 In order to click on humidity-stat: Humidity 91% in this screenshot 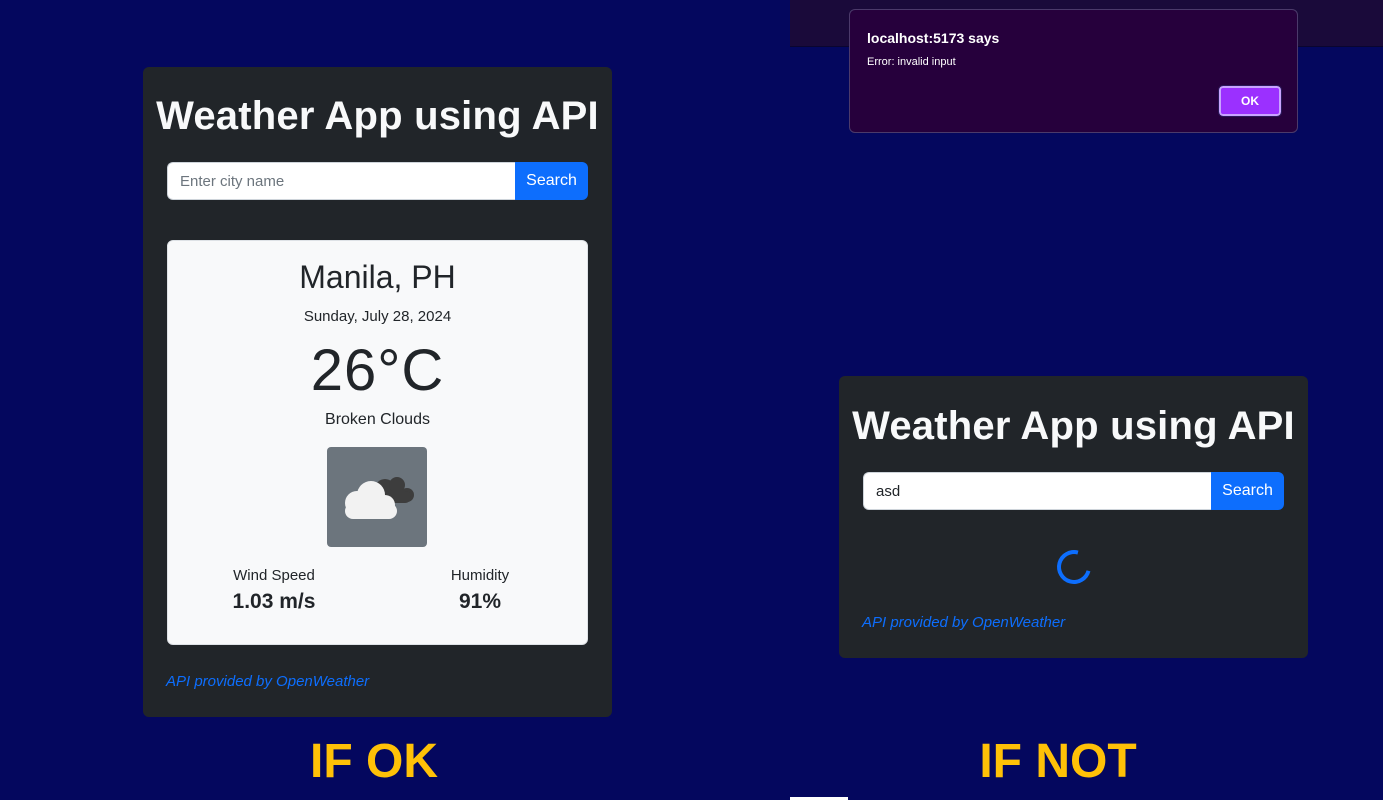, I will do `click(480, 590)`.